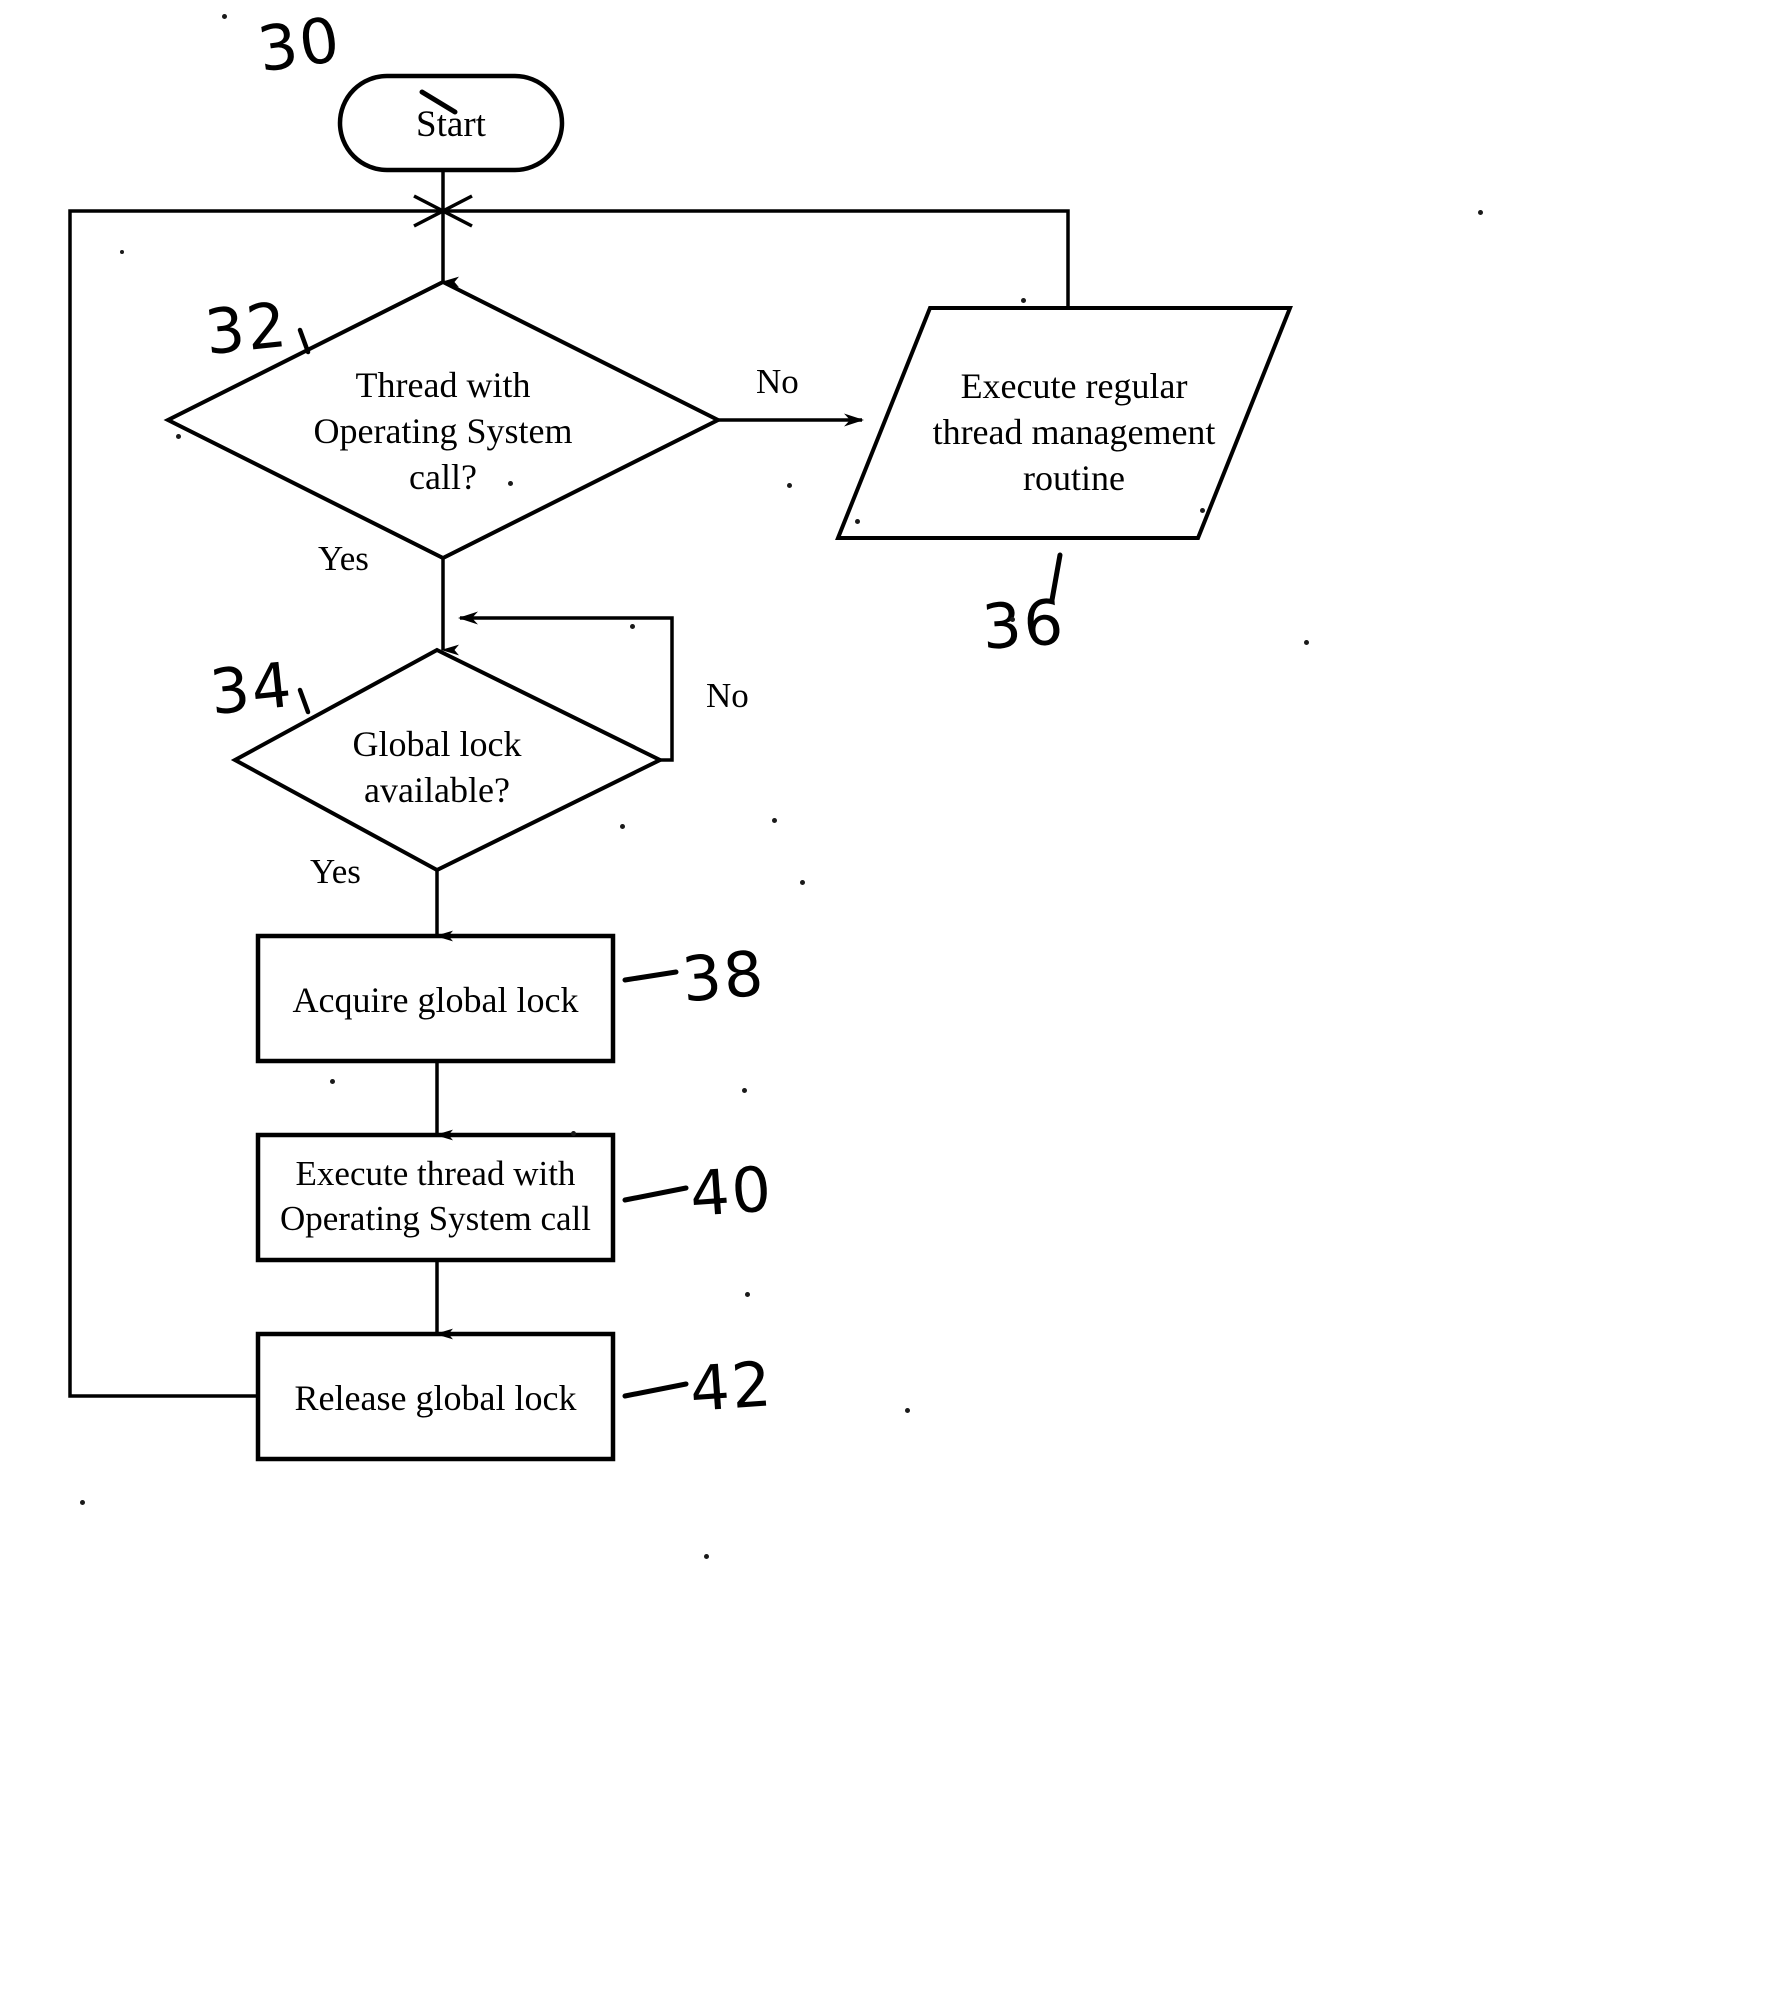  I want to click on ref-numeral-40: 40, so click(731, 1191).